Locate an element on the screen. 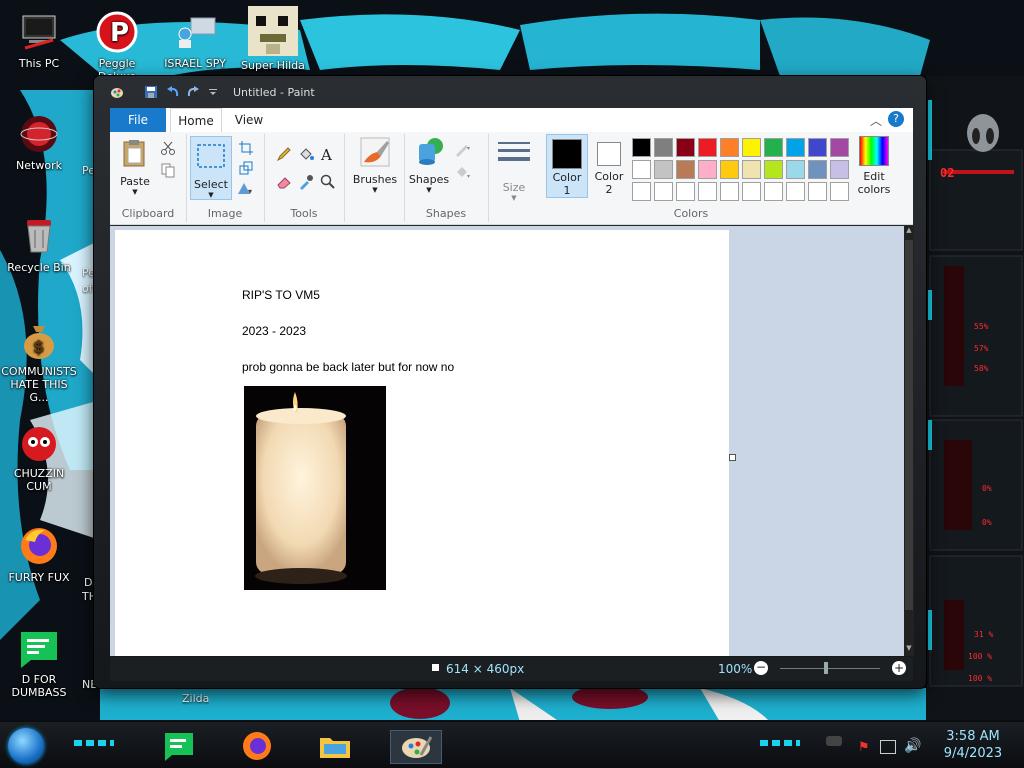 Image resolution: width=1024 pixels, height=768 pixels. desktop-icon-recycle-bin: Recycle Bin is located at coordinates (39, 244).